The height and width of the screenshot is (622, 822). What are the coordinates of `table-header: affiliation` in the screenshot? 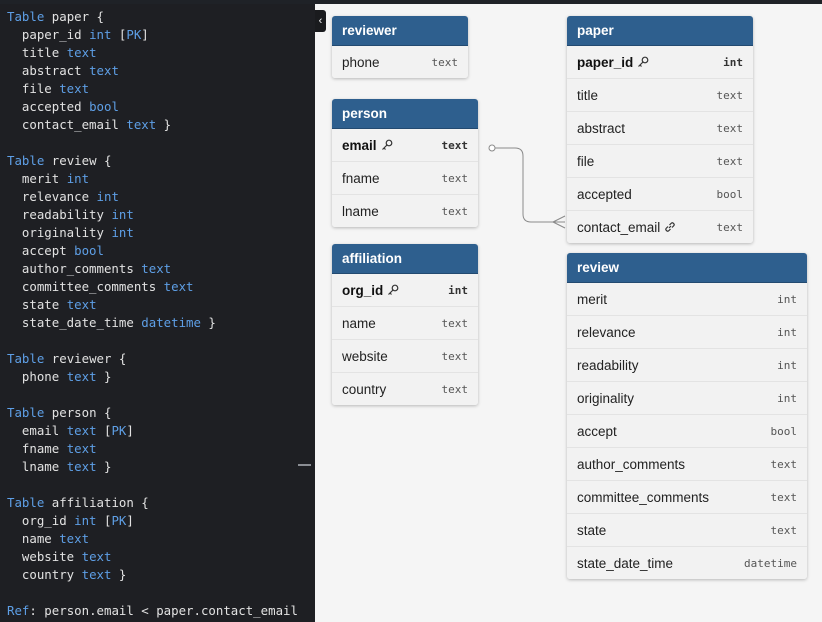 It's located at (405, 259).